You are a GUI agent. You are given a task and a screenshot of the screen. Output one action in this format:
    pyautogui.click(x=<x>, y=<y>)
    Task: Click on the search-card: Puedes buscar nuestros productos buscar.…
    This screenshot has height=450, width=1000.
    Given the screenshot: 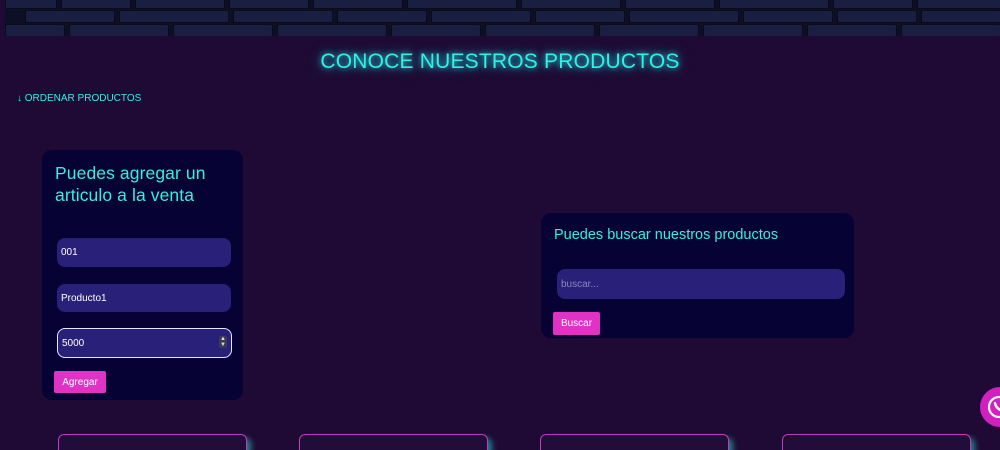 What is the action you would take?
    pyautogui.click(x=697, y=275)
    